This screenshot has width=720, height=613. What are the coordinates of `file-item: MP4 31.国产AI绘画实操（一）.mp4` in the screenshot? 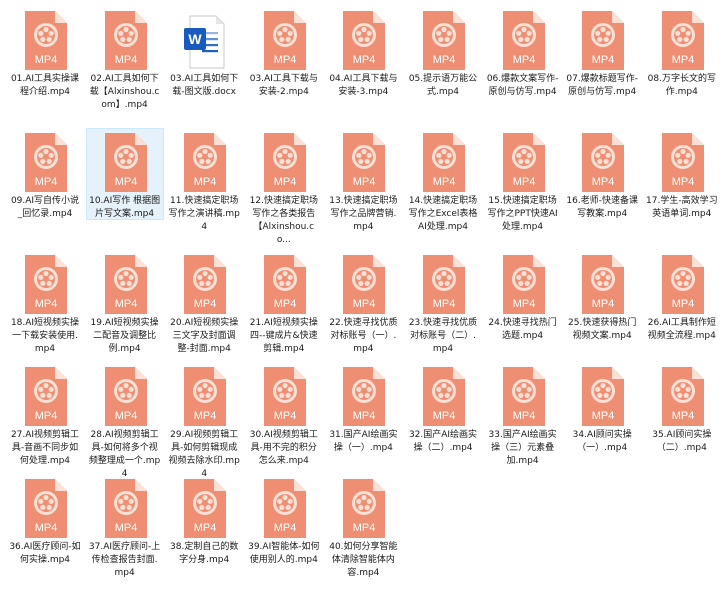 It's located at (363, 418).